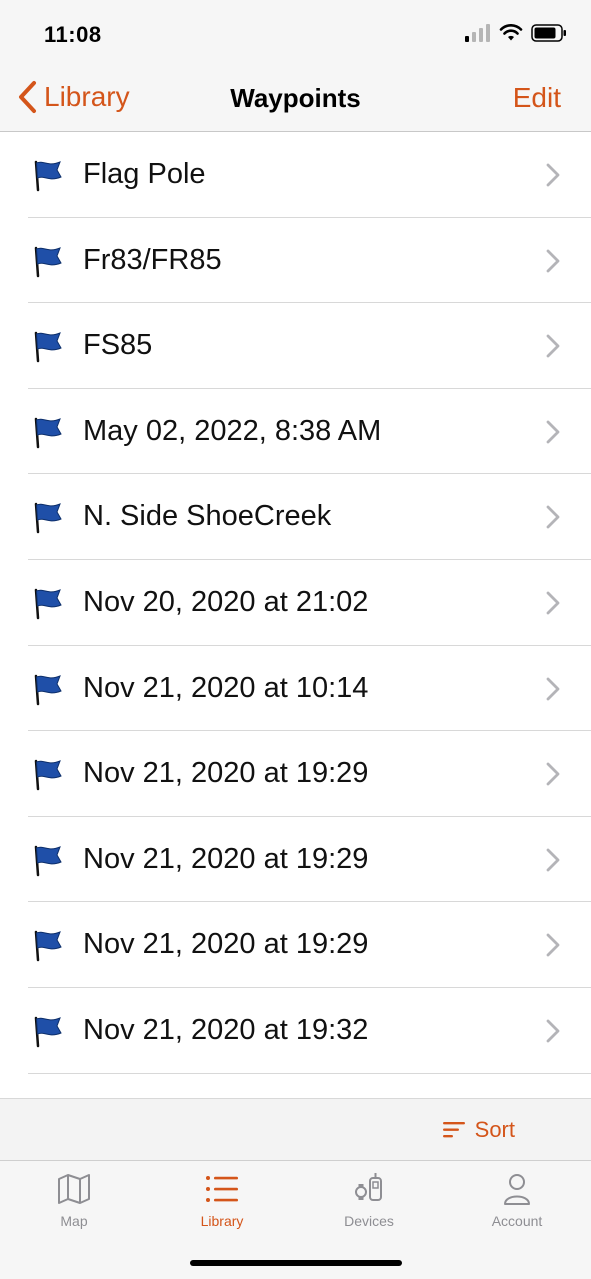  Describe the element at coordinates (369, 1221) in the screenshot. I see `tab-devices-label: Devices` at that location.